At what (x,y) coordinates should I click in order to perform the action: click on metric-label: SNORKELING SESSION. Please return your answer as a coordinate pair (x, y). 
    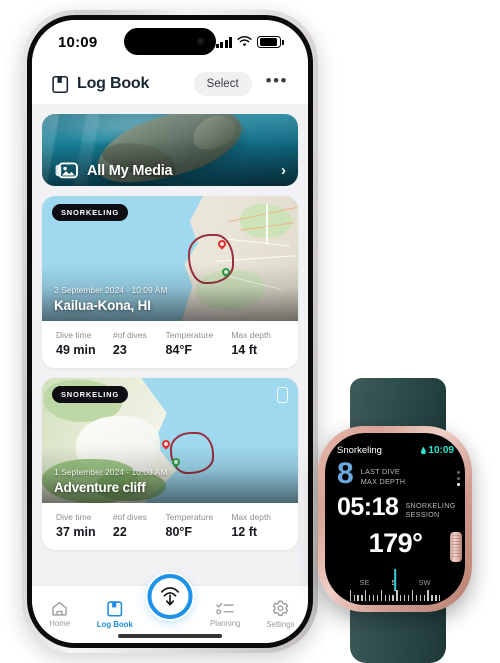
    Looking at the image, I should click on (430, 510).